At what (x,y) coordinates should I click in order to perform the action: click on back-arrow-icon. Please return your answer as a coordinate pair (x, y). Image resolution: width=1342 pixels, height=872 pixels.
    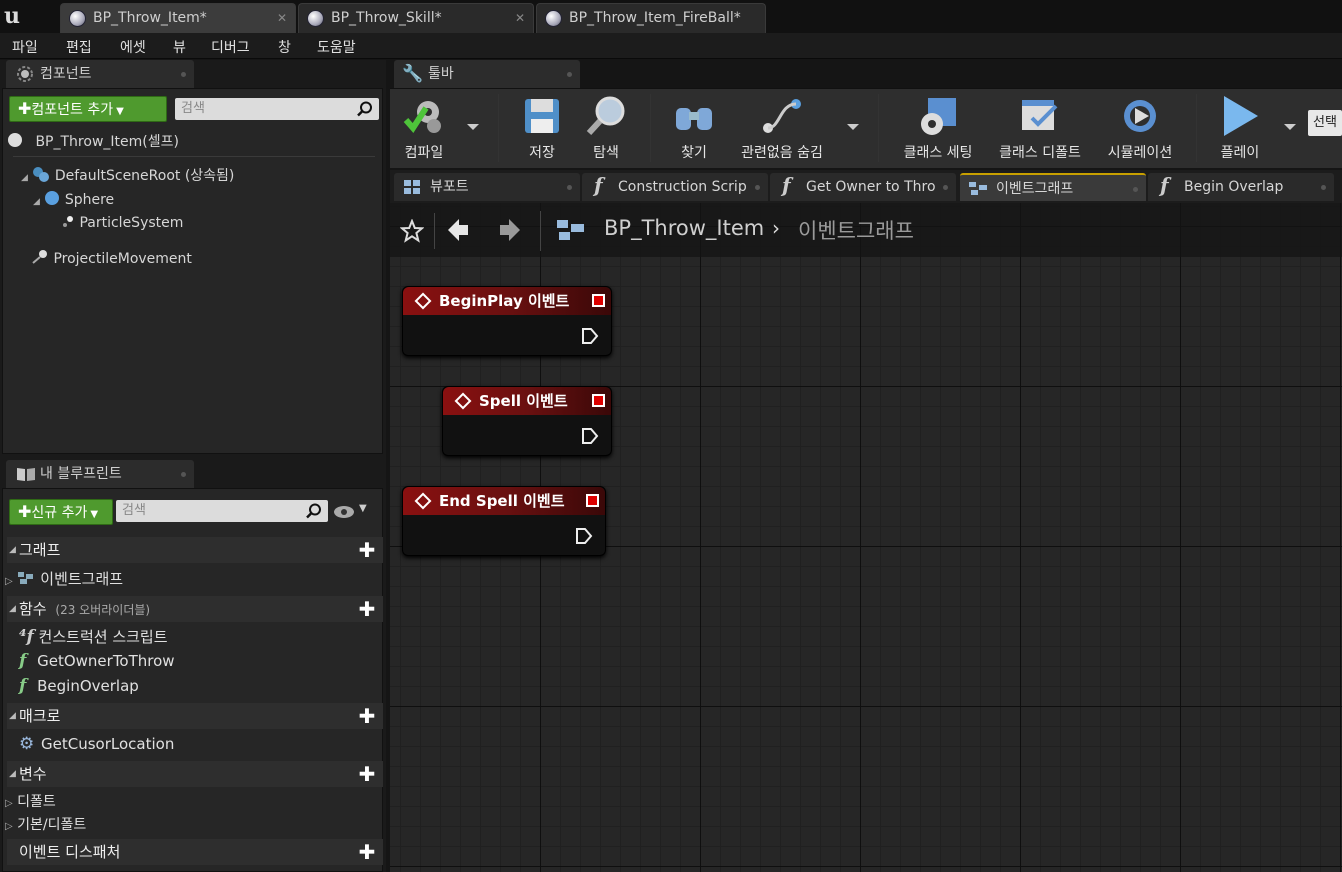
    Looking at the image, I should click on (458, 230).